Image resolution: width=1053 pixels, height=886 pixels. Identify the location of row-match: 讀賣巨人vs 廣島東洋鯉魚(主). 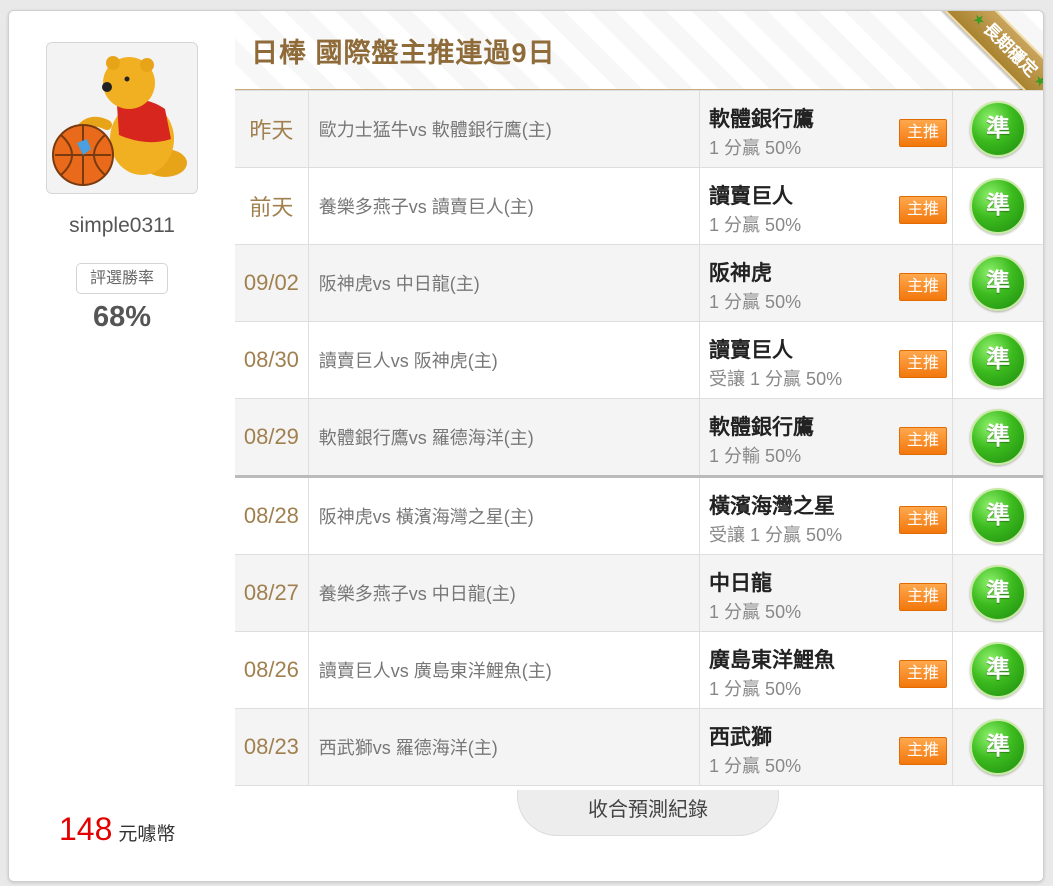
(504, 670).